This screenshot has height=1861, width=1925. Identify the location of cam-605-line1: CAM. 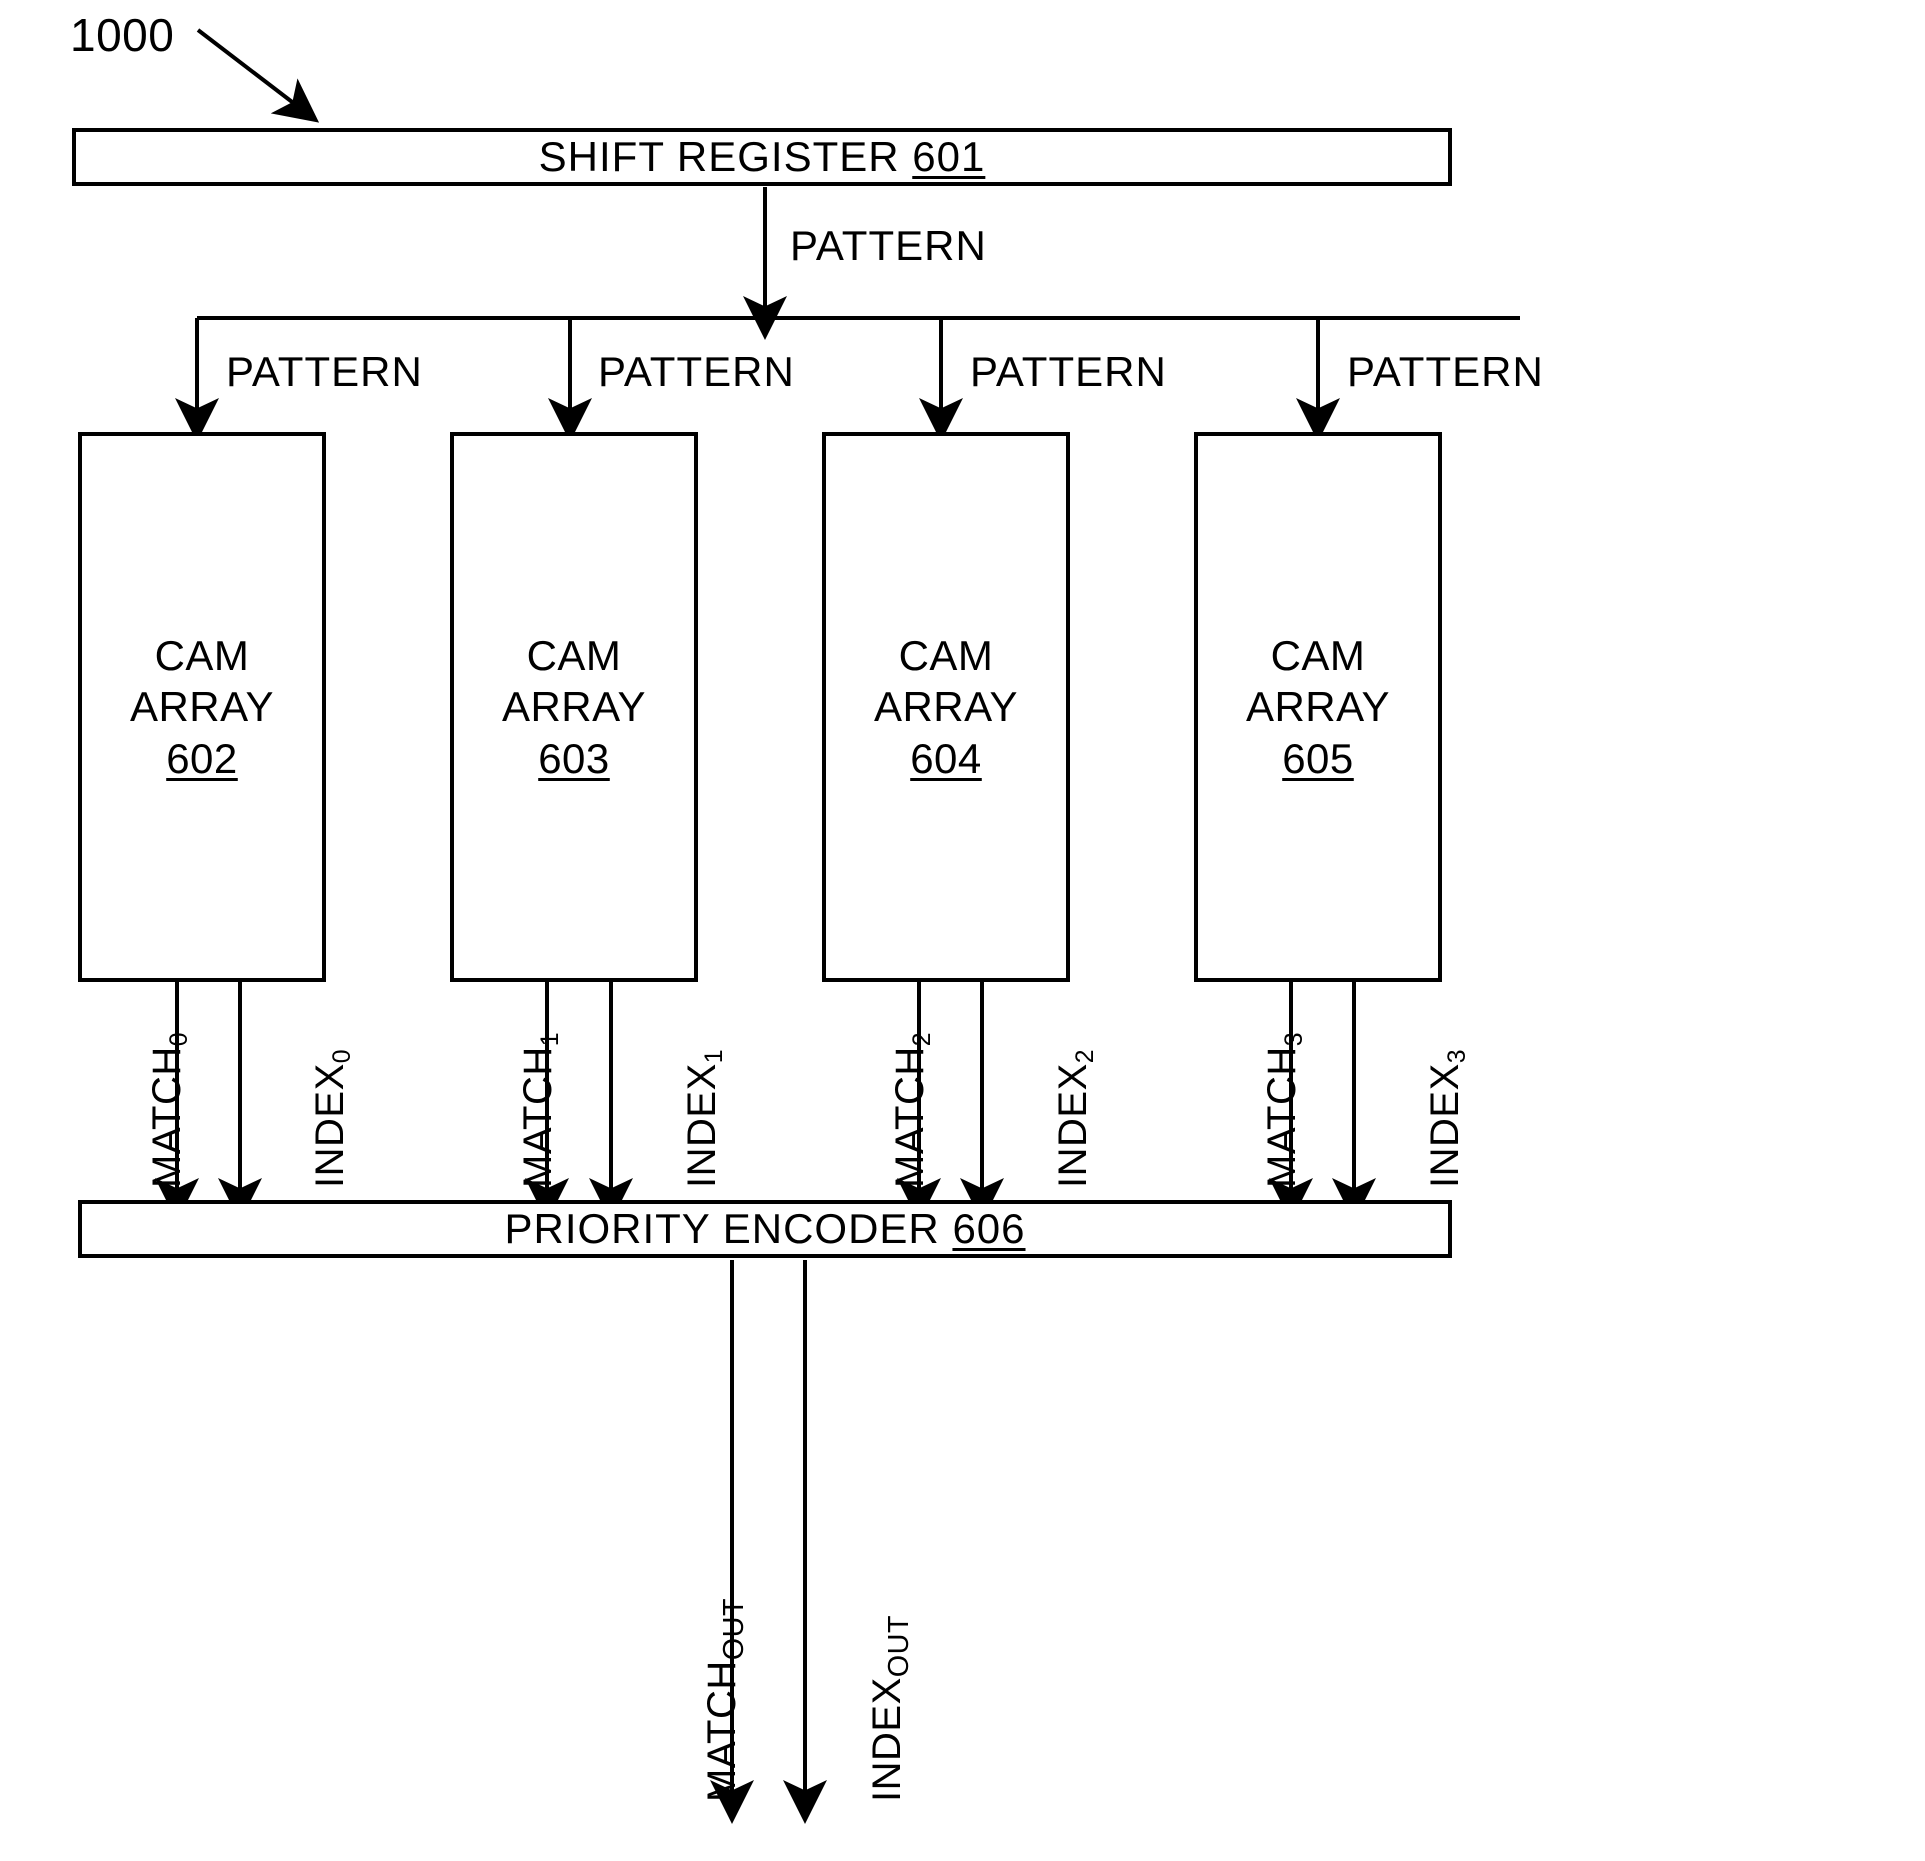
(1318, 656).